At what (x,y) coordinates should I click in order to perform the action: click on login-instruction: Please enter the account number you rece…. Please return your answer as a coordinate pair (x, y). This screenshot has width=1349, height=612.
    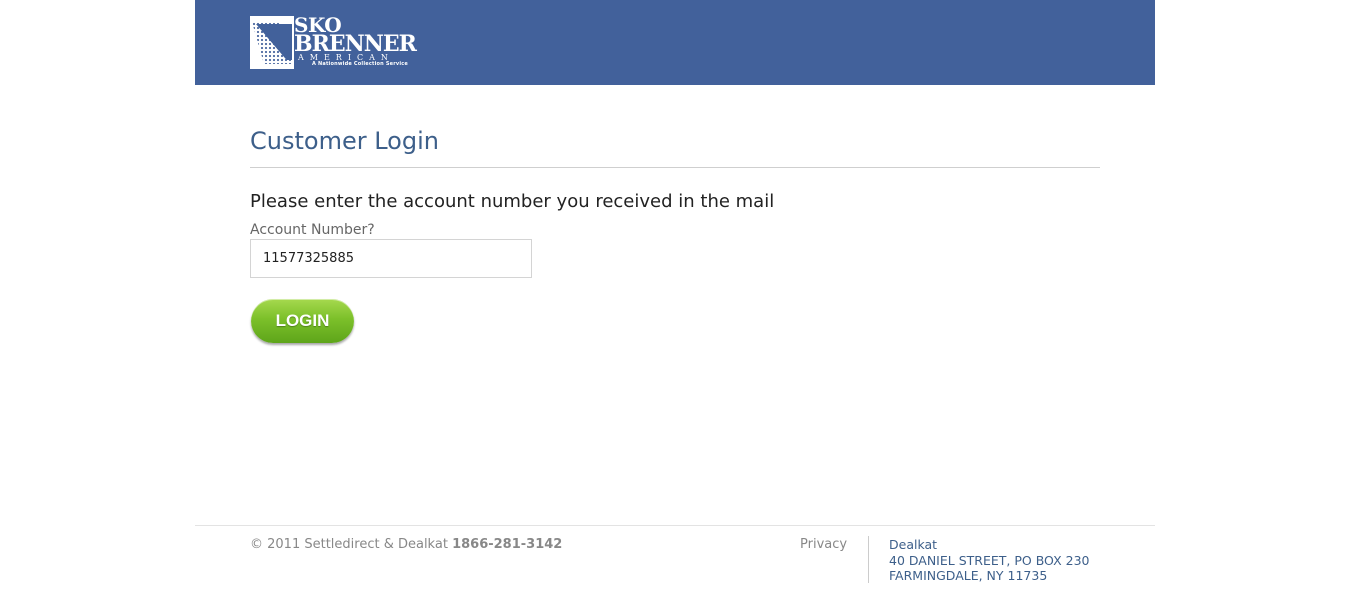
    Looking at the image, I should click on (512, 201).